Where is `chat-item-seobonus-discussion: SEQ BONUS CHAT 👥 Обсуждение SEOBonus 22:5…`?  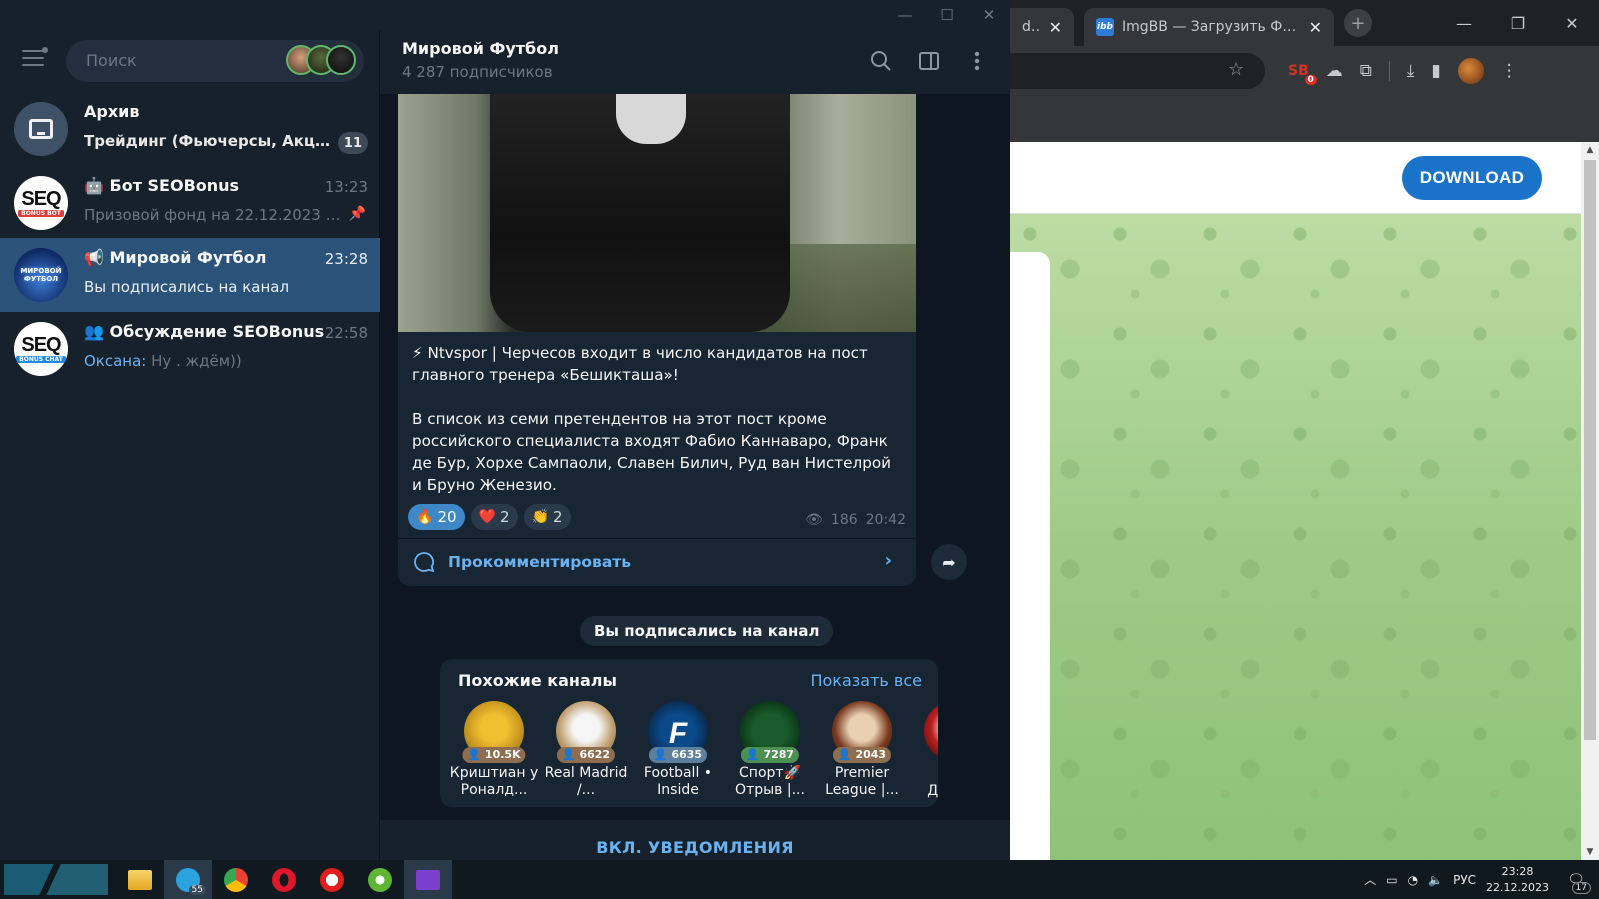
chat-item-seobonus-discussion: SEQ BONUS CHAT 👥 Обсуждение SEOBonus 22:5… is located at coordinates (190, 349).